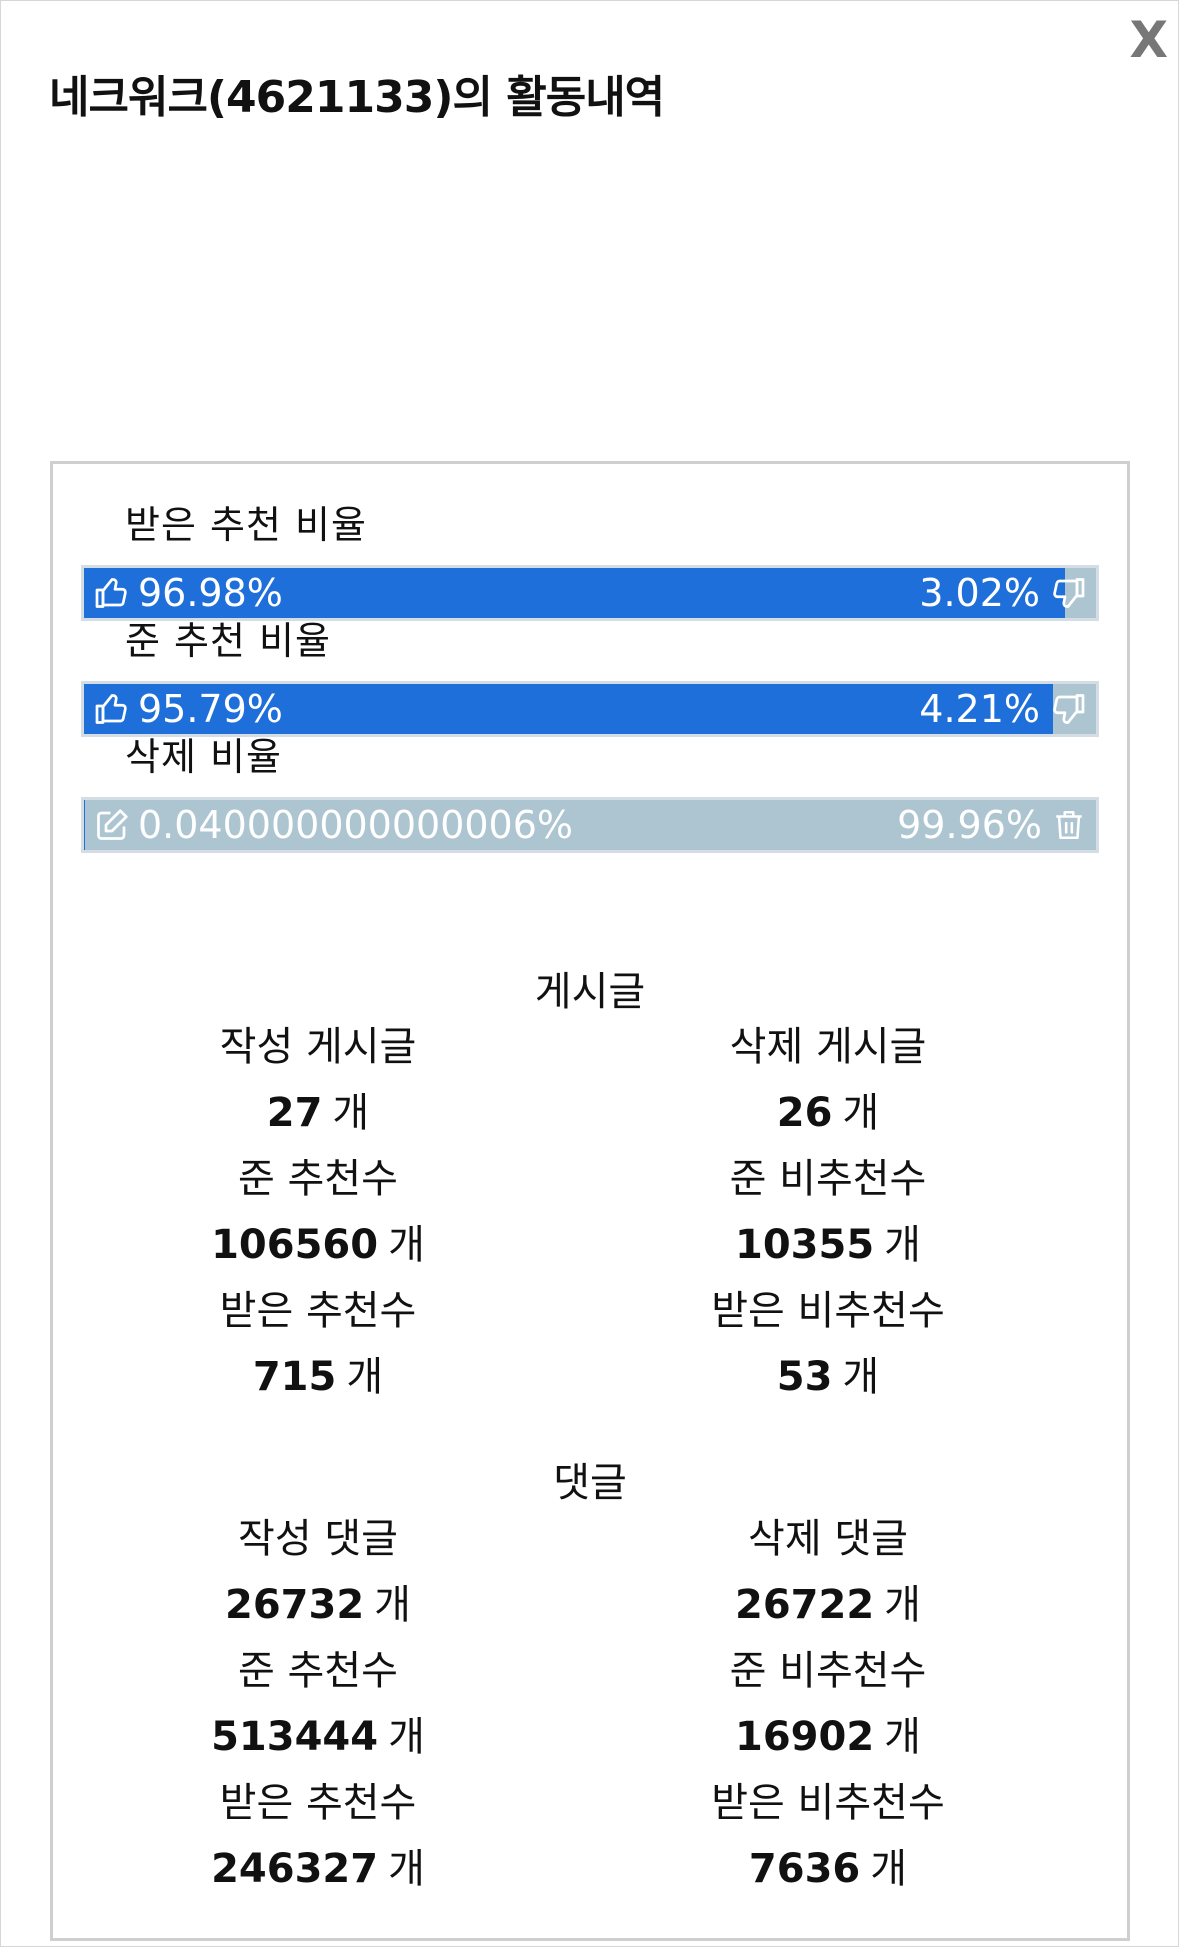 The height and width of the screenshot is (1947, 1179). What do you see at coordinates (1069, 825) in the screenshot?
I see `trash-icon` at bounding box center [1069, 825].